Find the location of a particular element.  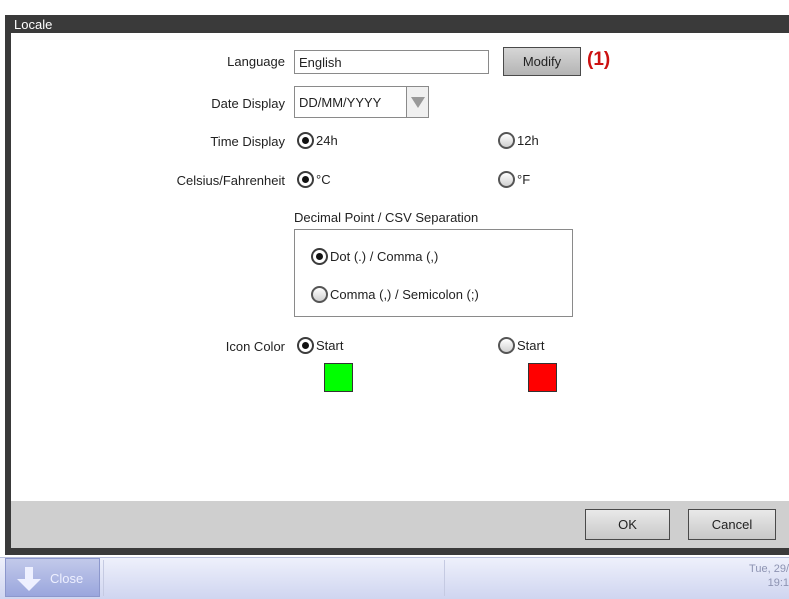

time-24h-radio: 24h is located at coordinates (317, 140).